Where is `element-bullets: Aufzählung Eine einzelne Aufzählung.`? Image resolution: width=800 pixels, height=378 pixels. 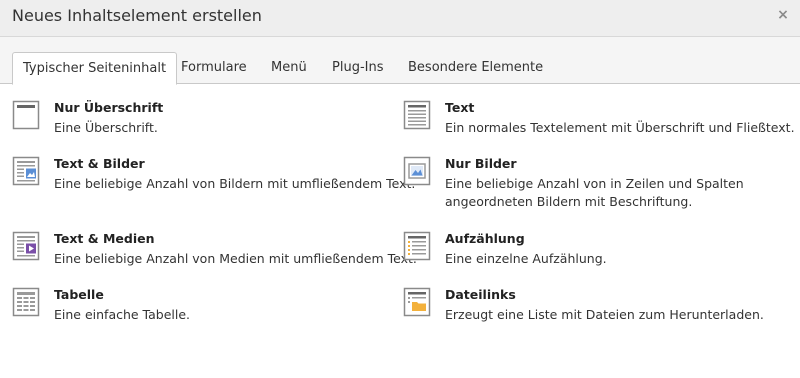
element-bullets: Aufzählung Eine einzelne Aufzählung. is located at coordinates (598, 253).